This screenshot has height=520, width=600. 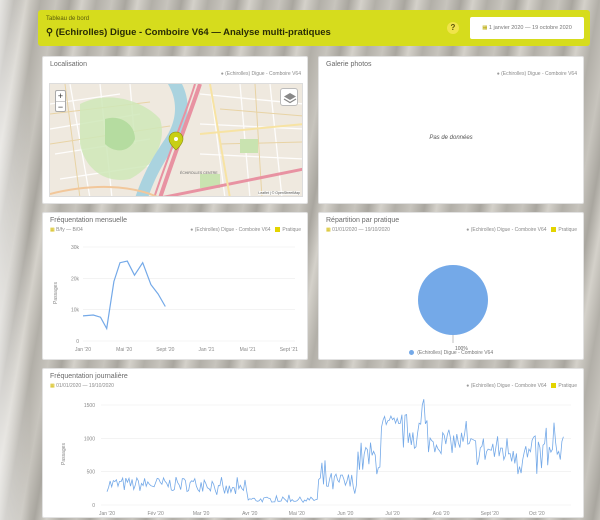 I want to click on header-eyebrow: Tableau de bord, so click(x=68, y=19).